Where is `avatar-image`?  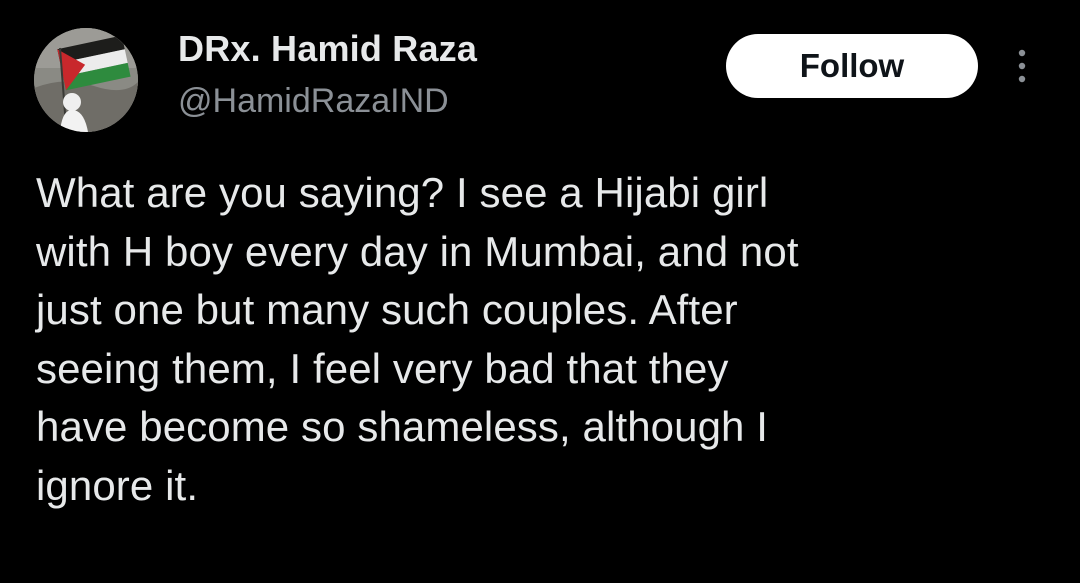 avatar-image is located at coordinates (86, 80).